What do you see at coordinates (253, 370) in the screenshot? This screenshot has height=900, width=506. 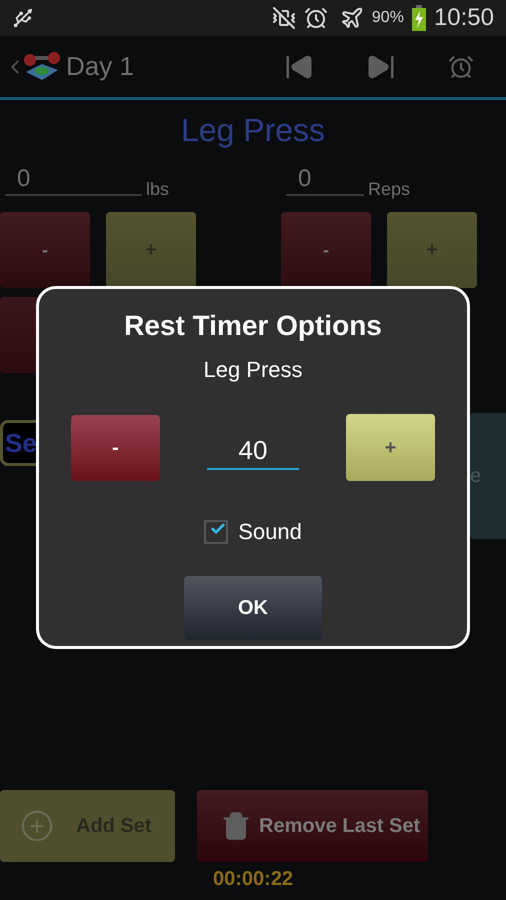 I see `dialog-subtitle: Leg Press` at bounding box center [253, 370].